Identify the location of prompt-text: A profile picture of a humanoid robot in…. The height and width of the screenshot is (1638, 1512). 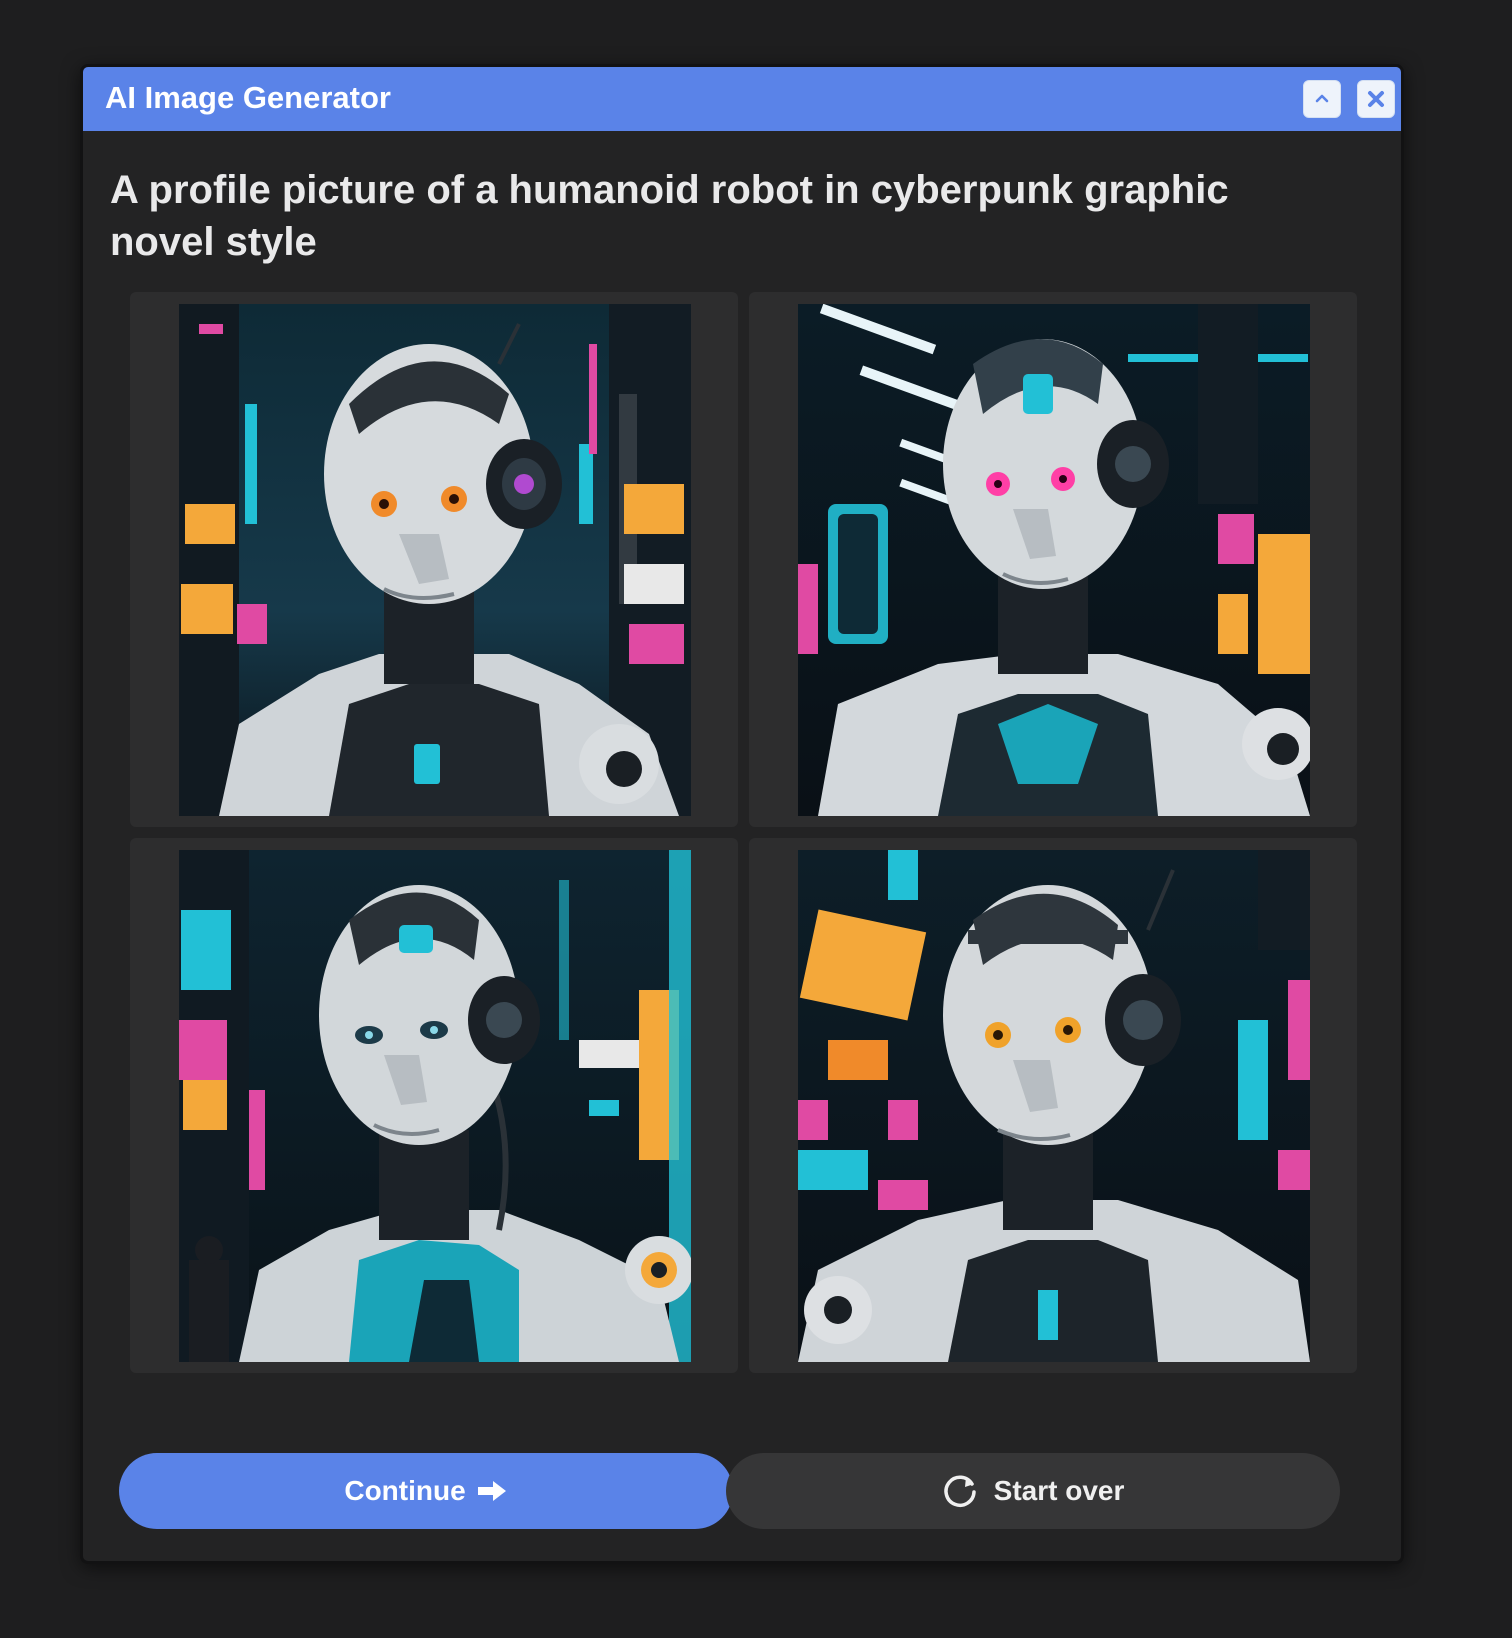
(669, 216).